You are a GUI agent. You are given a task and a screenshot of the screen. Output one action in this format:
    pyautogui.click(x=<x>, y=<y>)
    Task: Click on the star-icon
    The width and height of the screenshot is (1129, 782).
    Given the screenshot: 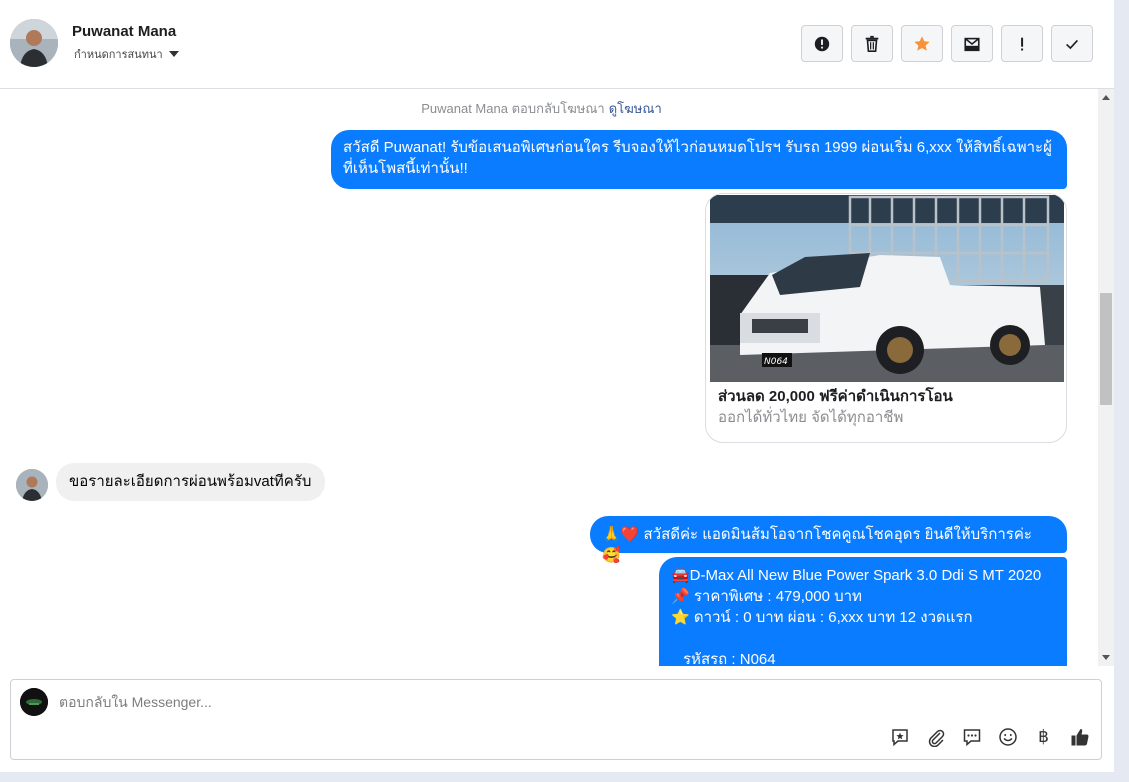 What is the action you would take?
    pyautogui.click(x=922, y=43)
    